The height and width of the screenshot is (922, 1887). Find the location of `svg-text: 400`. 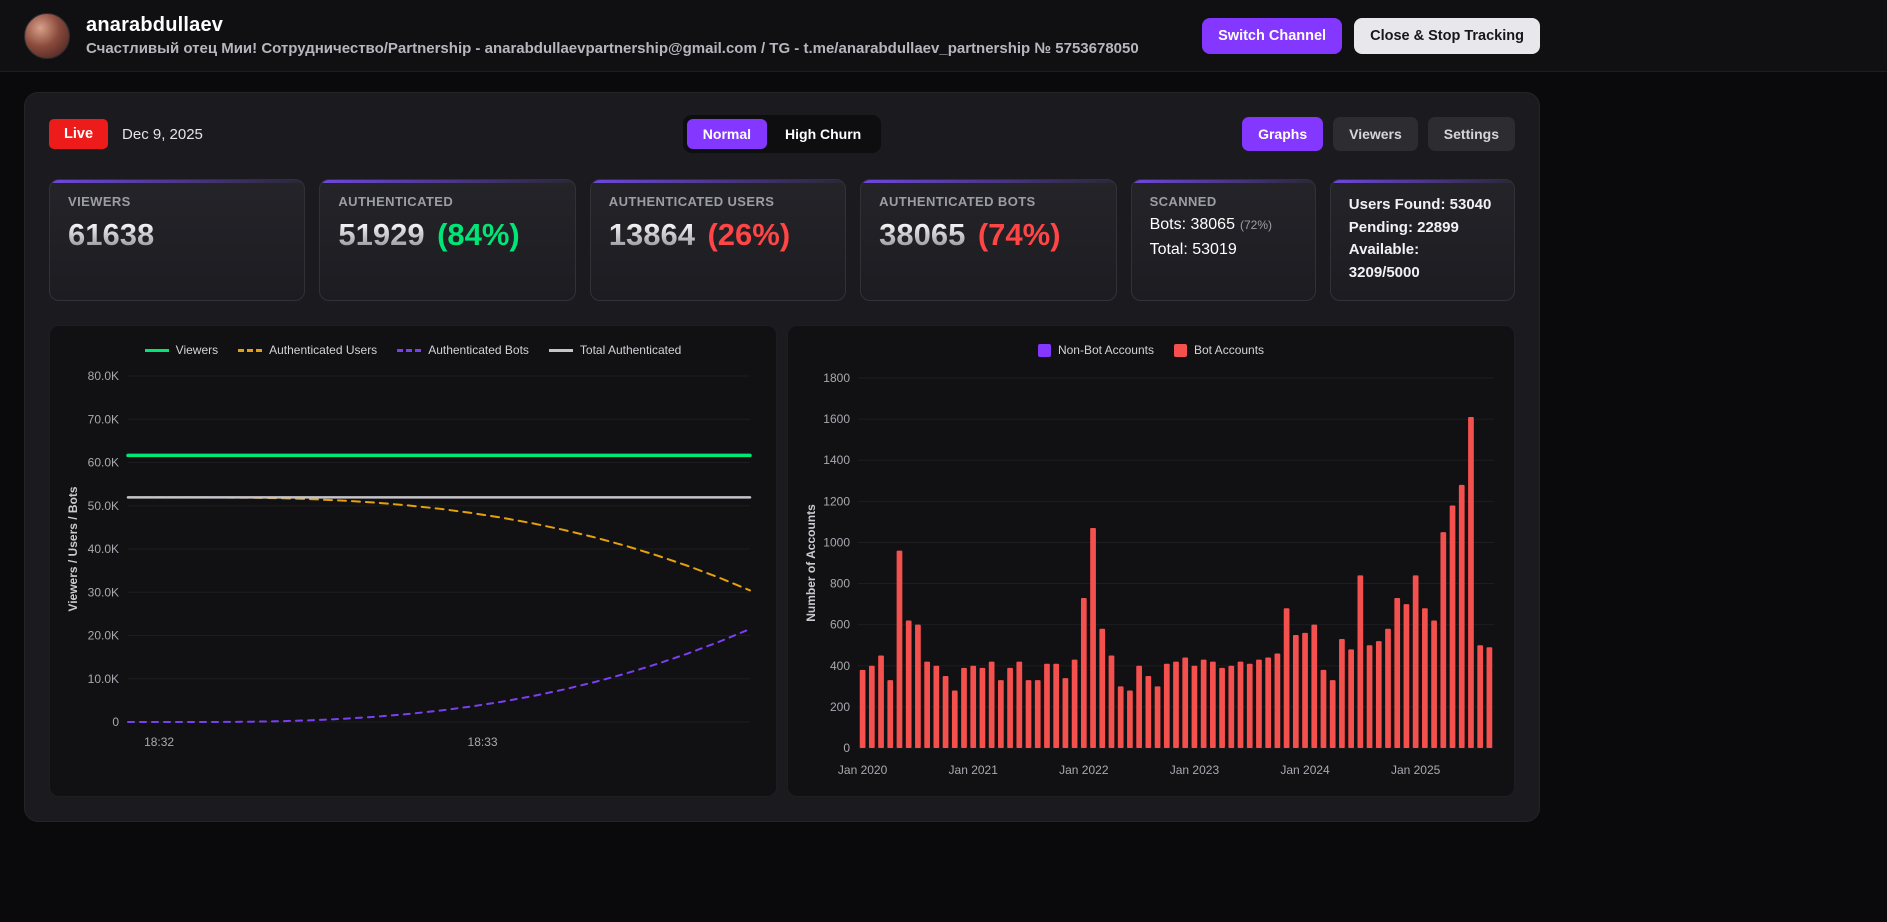

svg-text: 400 is located at coordinates (840, 666).